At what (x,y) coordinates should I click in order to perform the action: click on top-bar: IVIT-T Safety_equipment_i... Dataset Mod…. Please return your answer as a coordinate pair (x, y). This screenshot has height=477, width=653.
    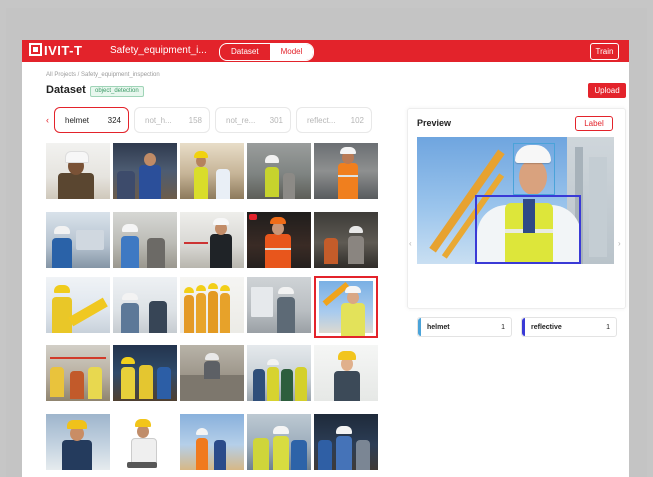
    Looking at the image, I should click on (325, 51).